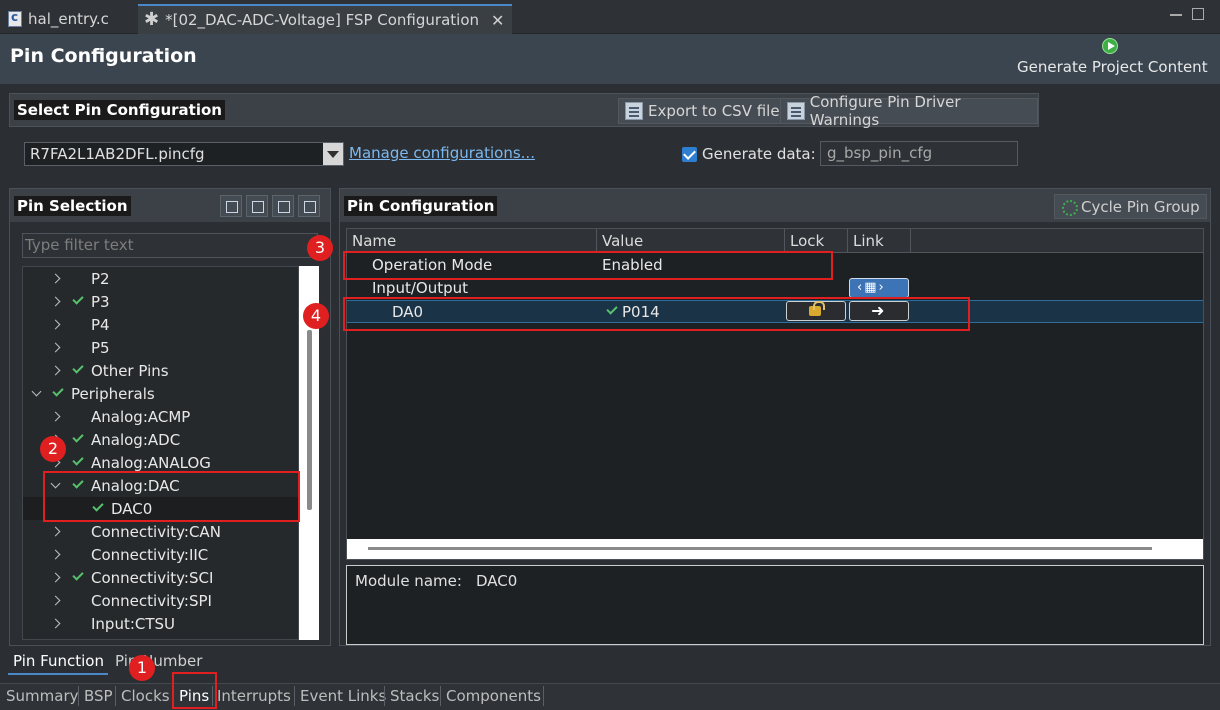 This screenshot has height=710, width=1220. I want to click on module-info-box, so click(775, 605).